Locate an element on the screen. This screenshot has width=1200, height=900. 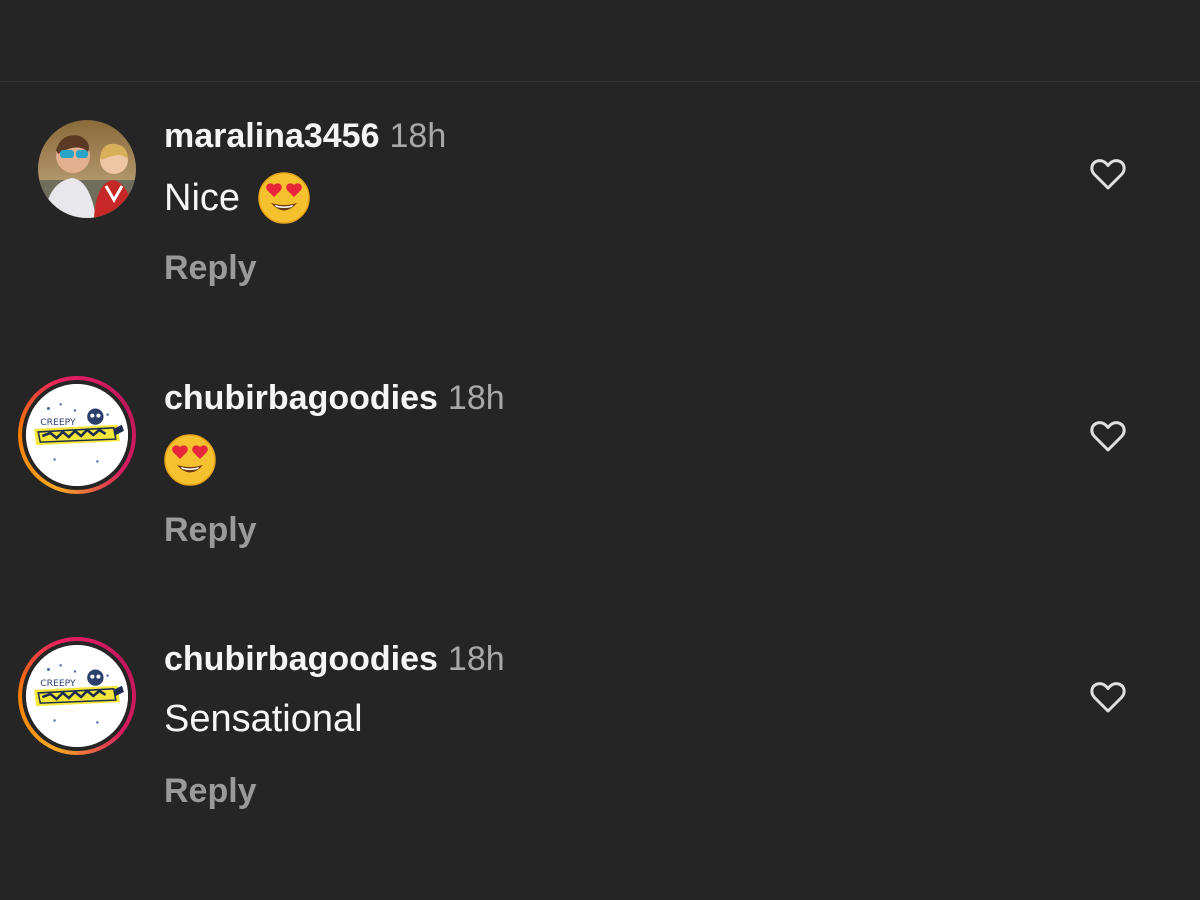
comment-text is located at coordinates (190, 460).